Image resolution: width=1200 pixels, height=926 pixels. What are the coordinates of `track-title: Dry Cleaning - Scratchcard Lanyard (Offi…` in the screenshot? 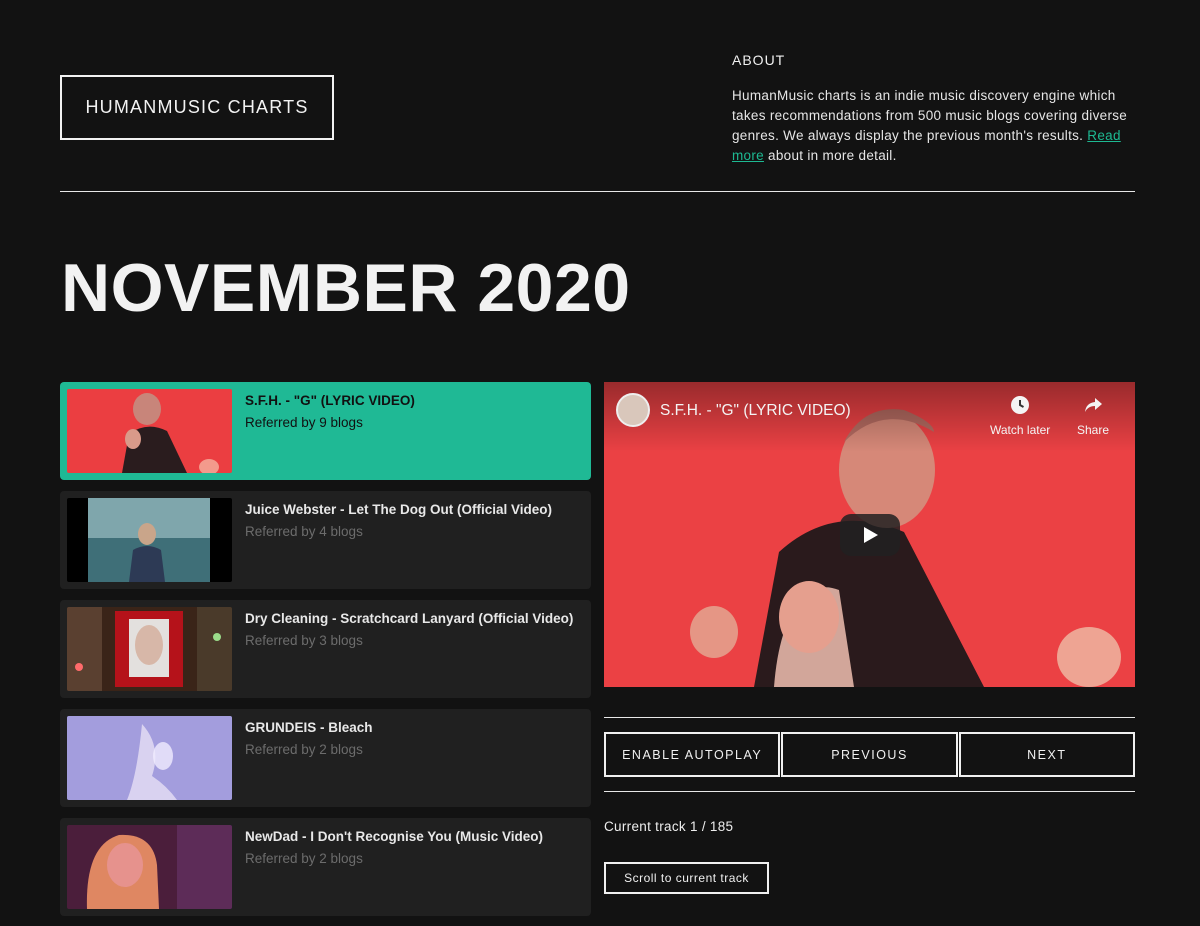 It's located at (409, 618).